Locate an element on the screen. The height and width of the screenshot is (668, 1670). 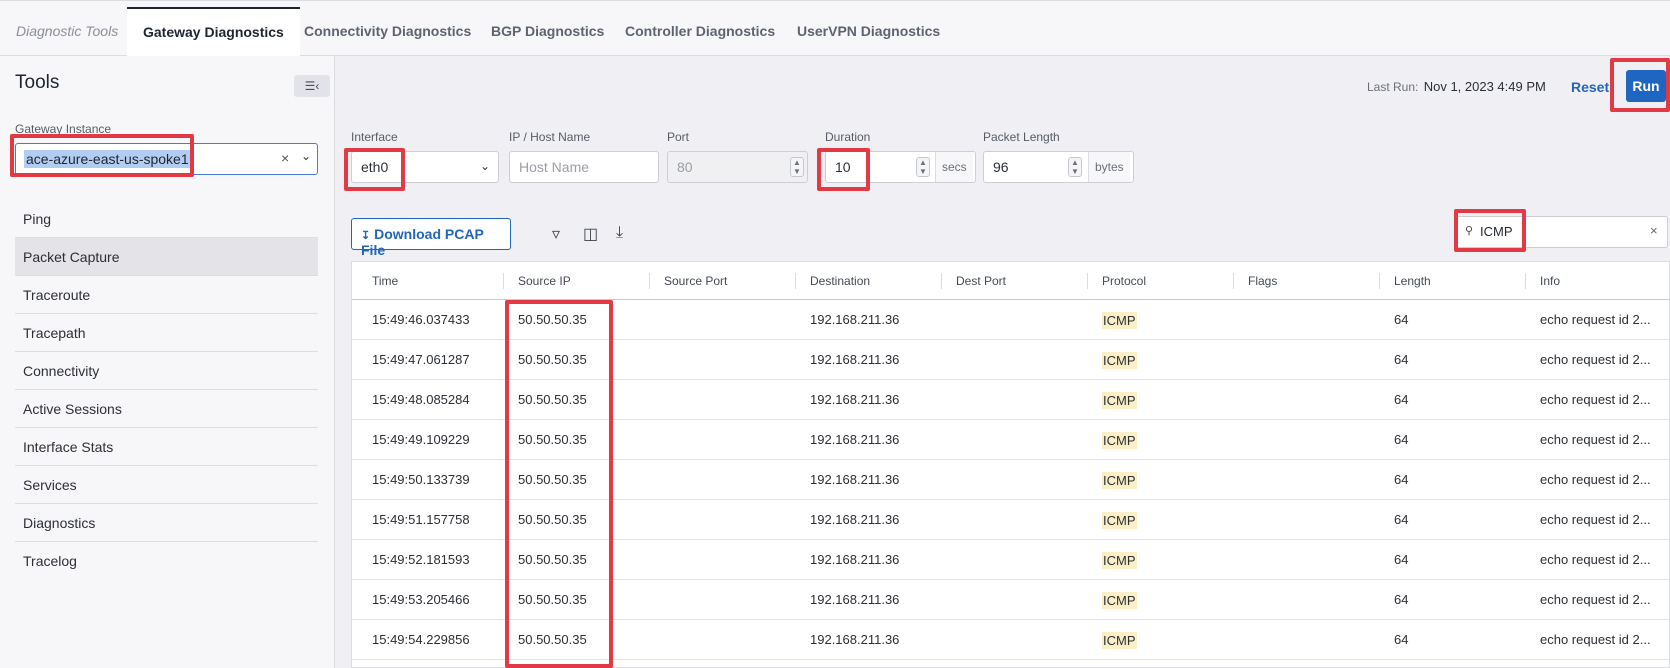
sidebar-item-interface-stats: Interface Stats is located at coordinates (166, 447).